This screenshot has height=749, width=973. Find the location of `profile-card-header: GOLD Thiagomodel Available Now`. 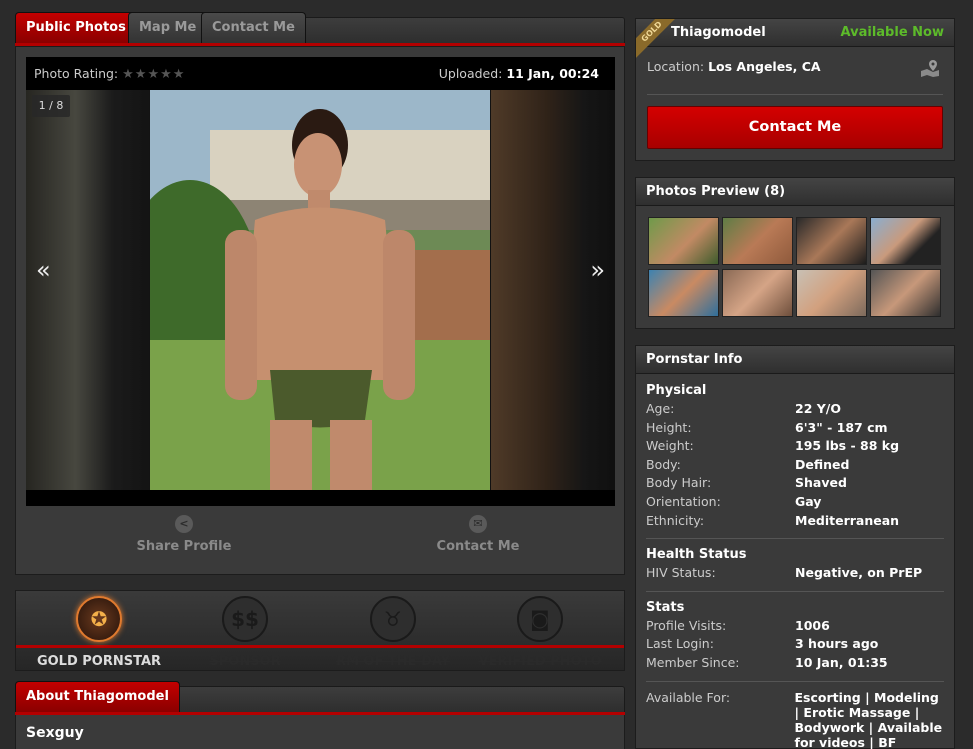

profile-card-header: GOLD Thiagomodel Available Now is located at coordinates (795, 39).